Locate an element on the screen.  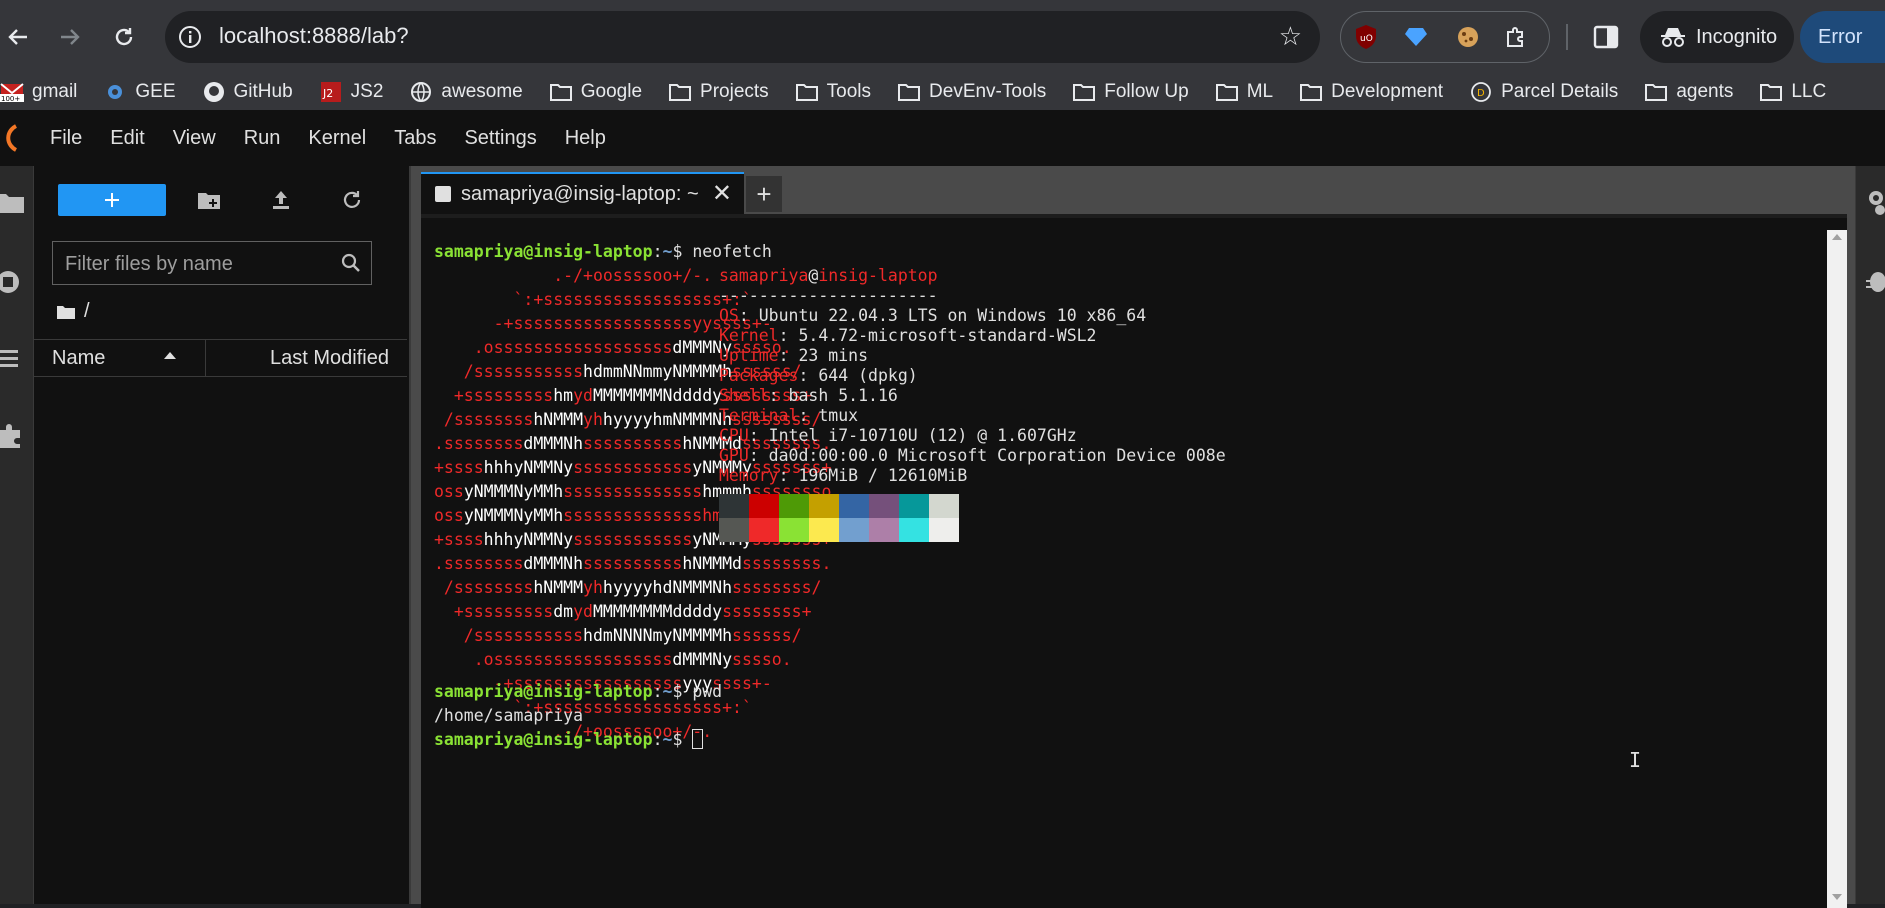
extension-manager-icon is located at coordinates (12, 436).